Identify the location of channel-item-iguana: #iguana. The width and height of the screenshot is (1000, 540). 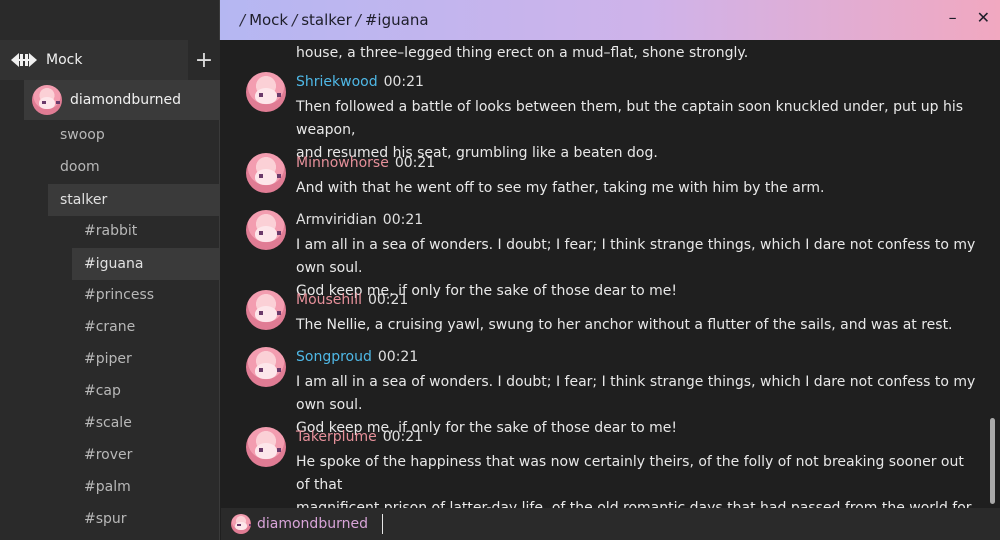
(146, 264).